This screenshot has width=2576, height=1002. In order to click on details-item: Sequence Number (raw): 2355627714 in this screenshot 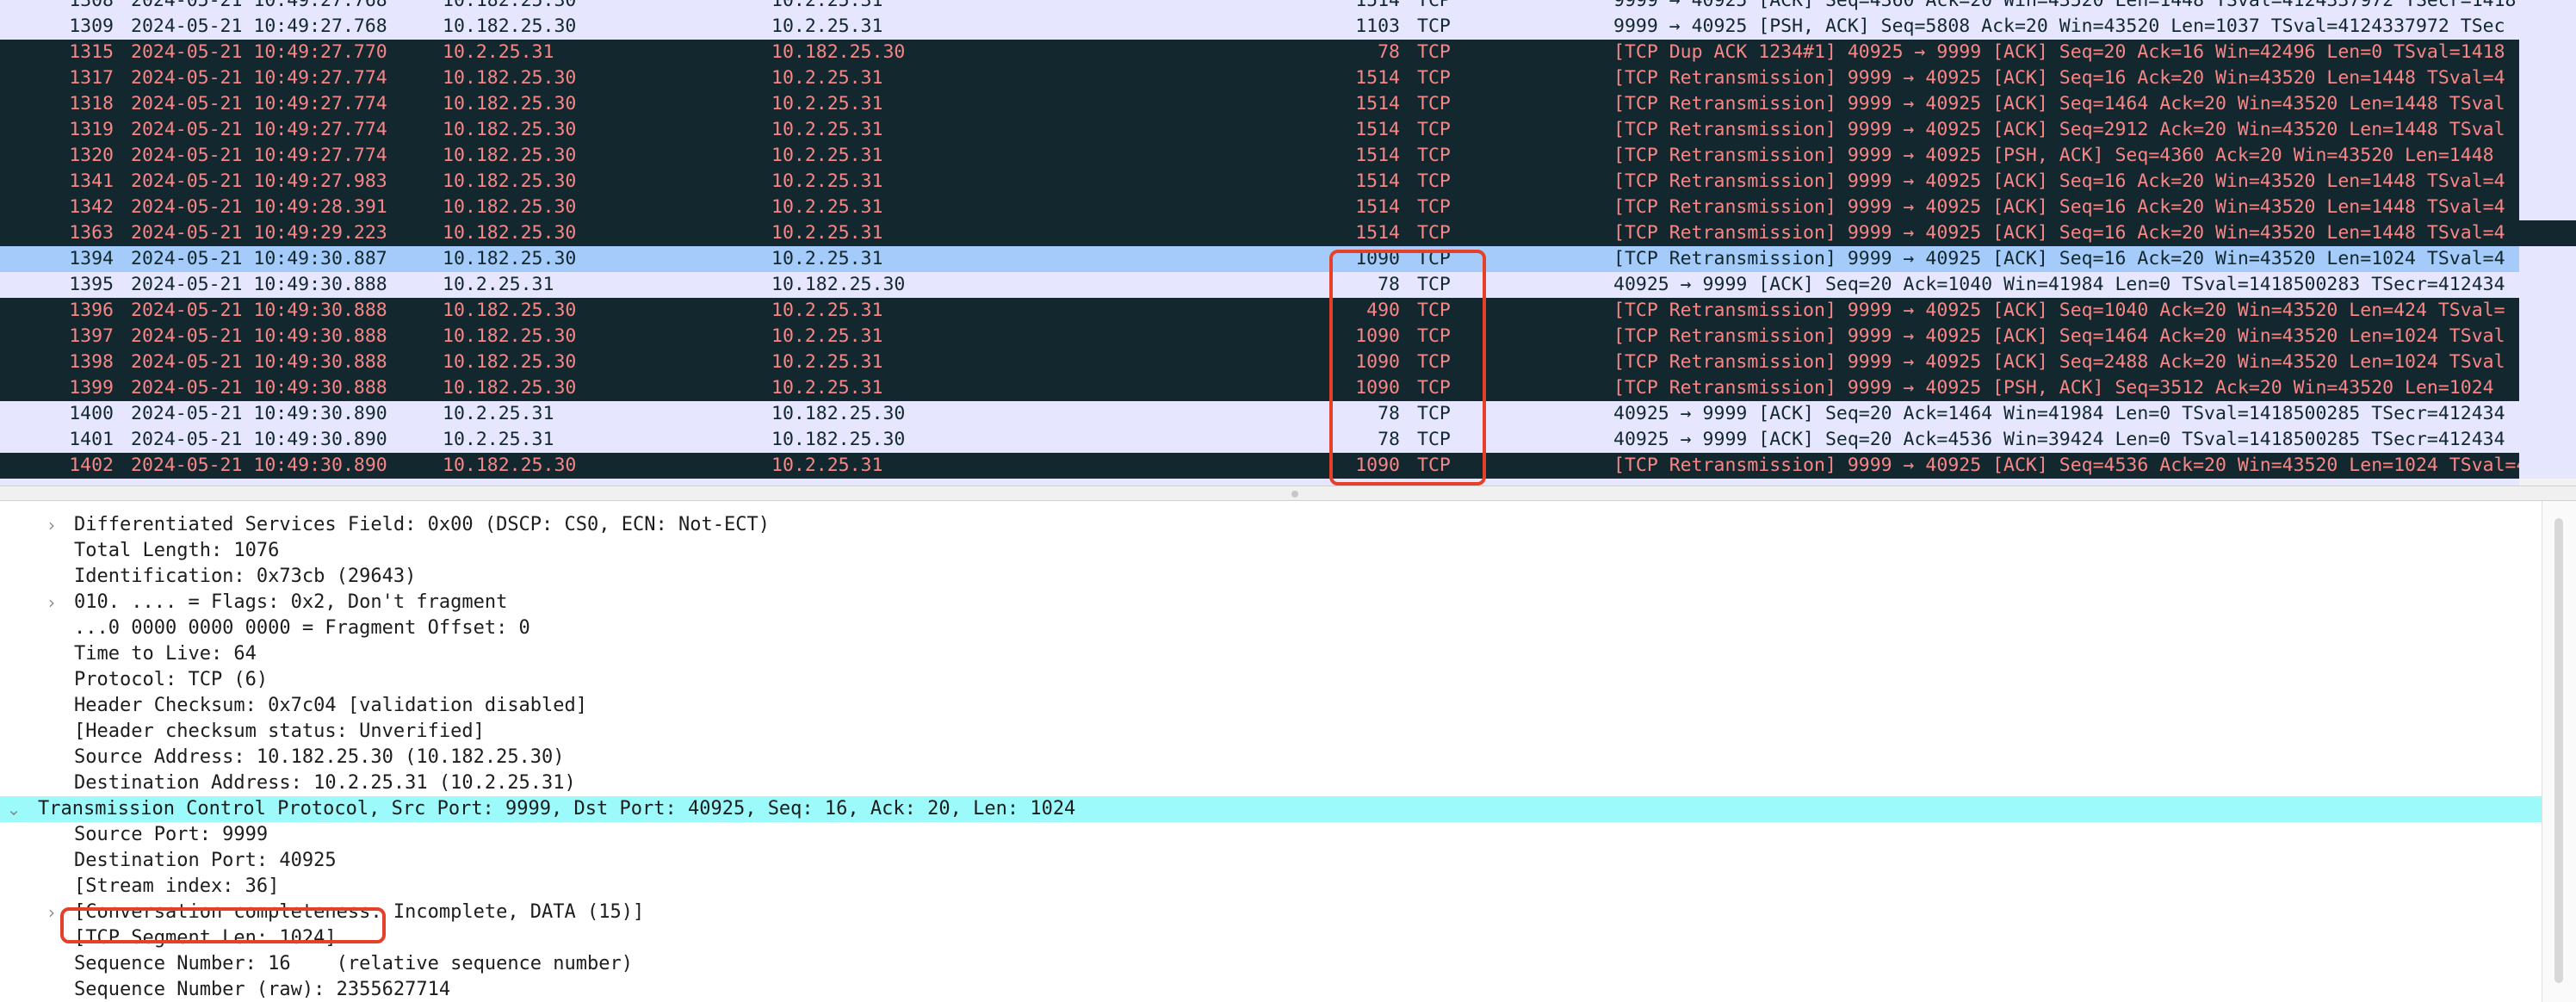, I will do `click(1271, 990)`.